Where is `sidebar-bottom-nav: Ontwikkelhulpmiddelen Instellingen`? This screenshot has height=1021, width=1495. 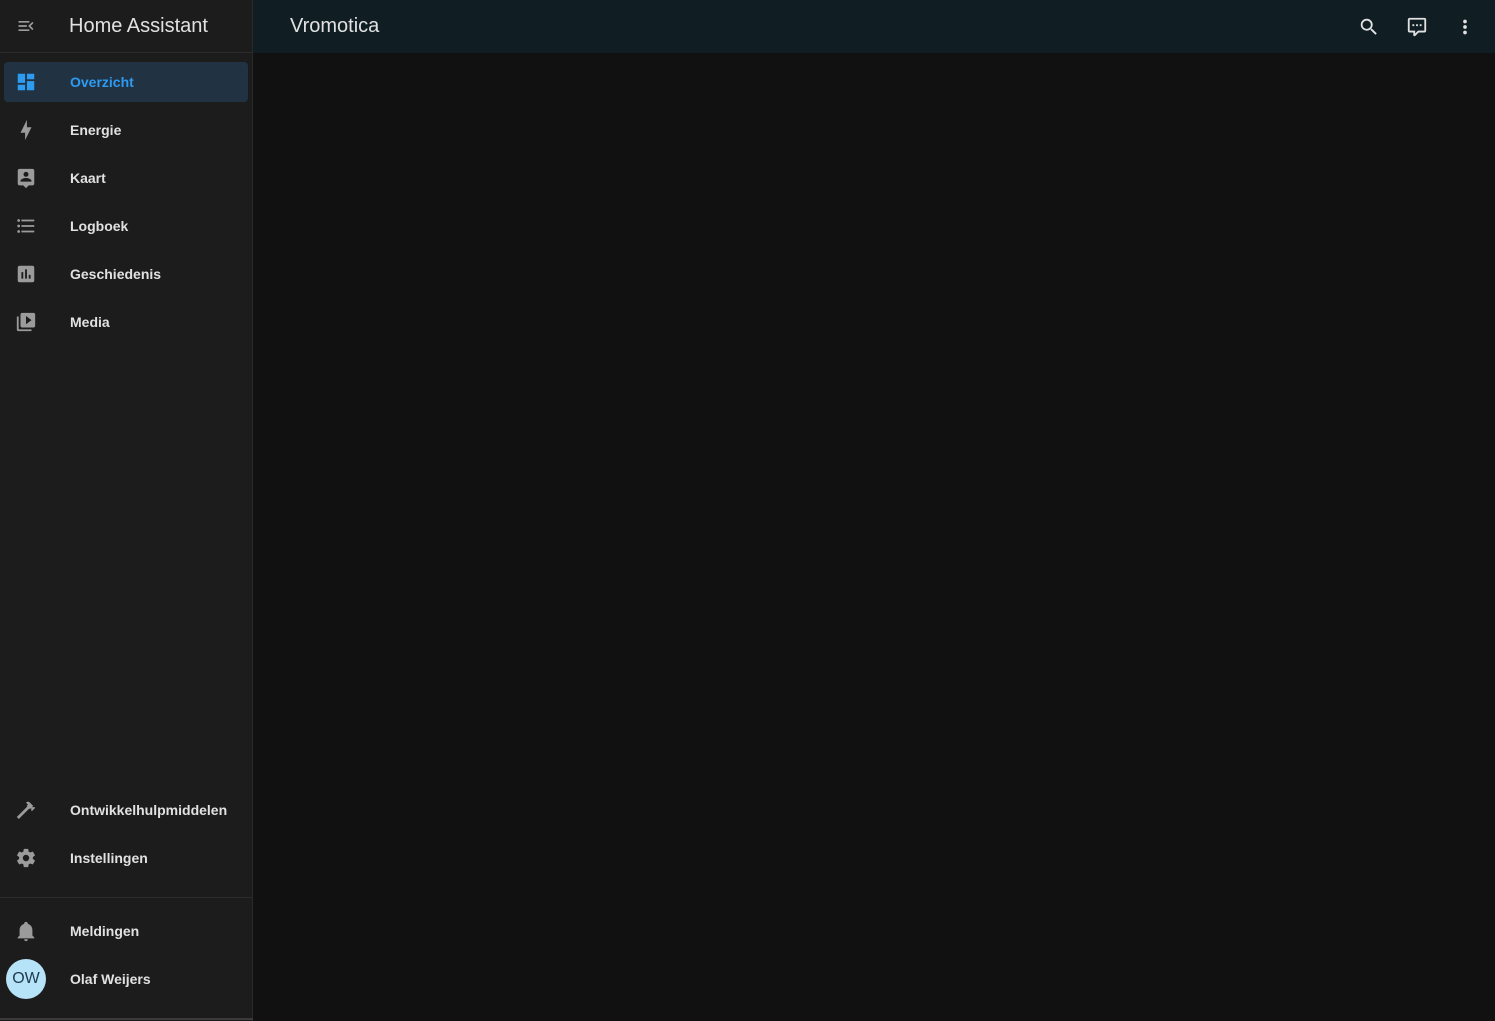 sidebar-bottom-nav: Ontwikkelhulpmiddelen Instellingen is located at coordinates (126, 838).